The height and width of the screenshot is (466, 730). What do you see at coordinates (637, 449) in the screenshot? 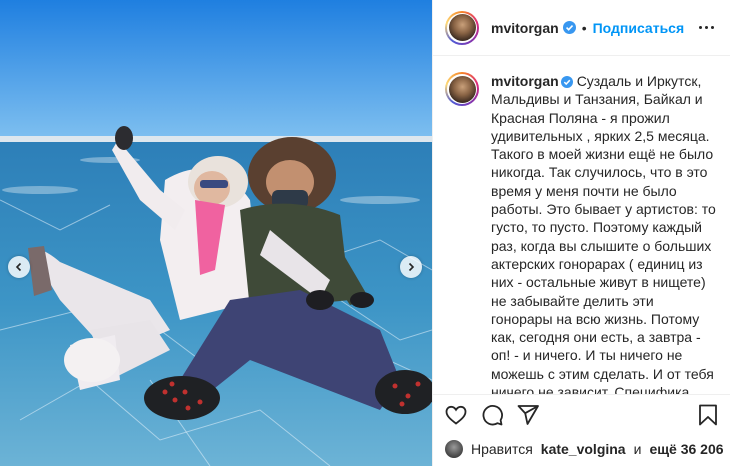
I see `likes-conj: и` at bounding box center [637, 449].